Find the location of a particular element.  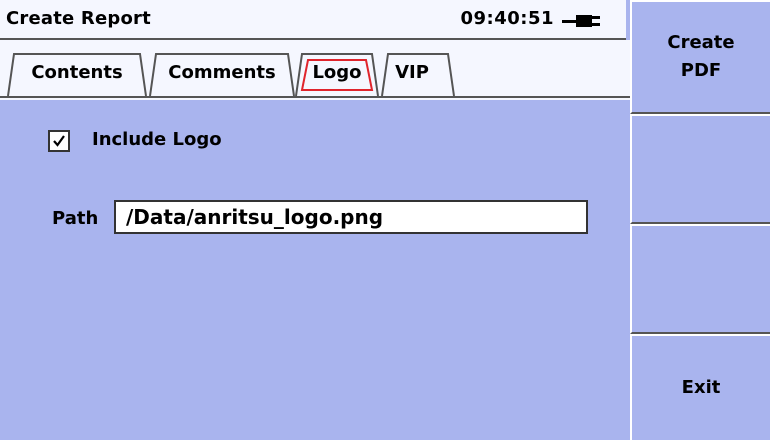

create-pdf-line2: PDF is located at coordinates (701, 70).